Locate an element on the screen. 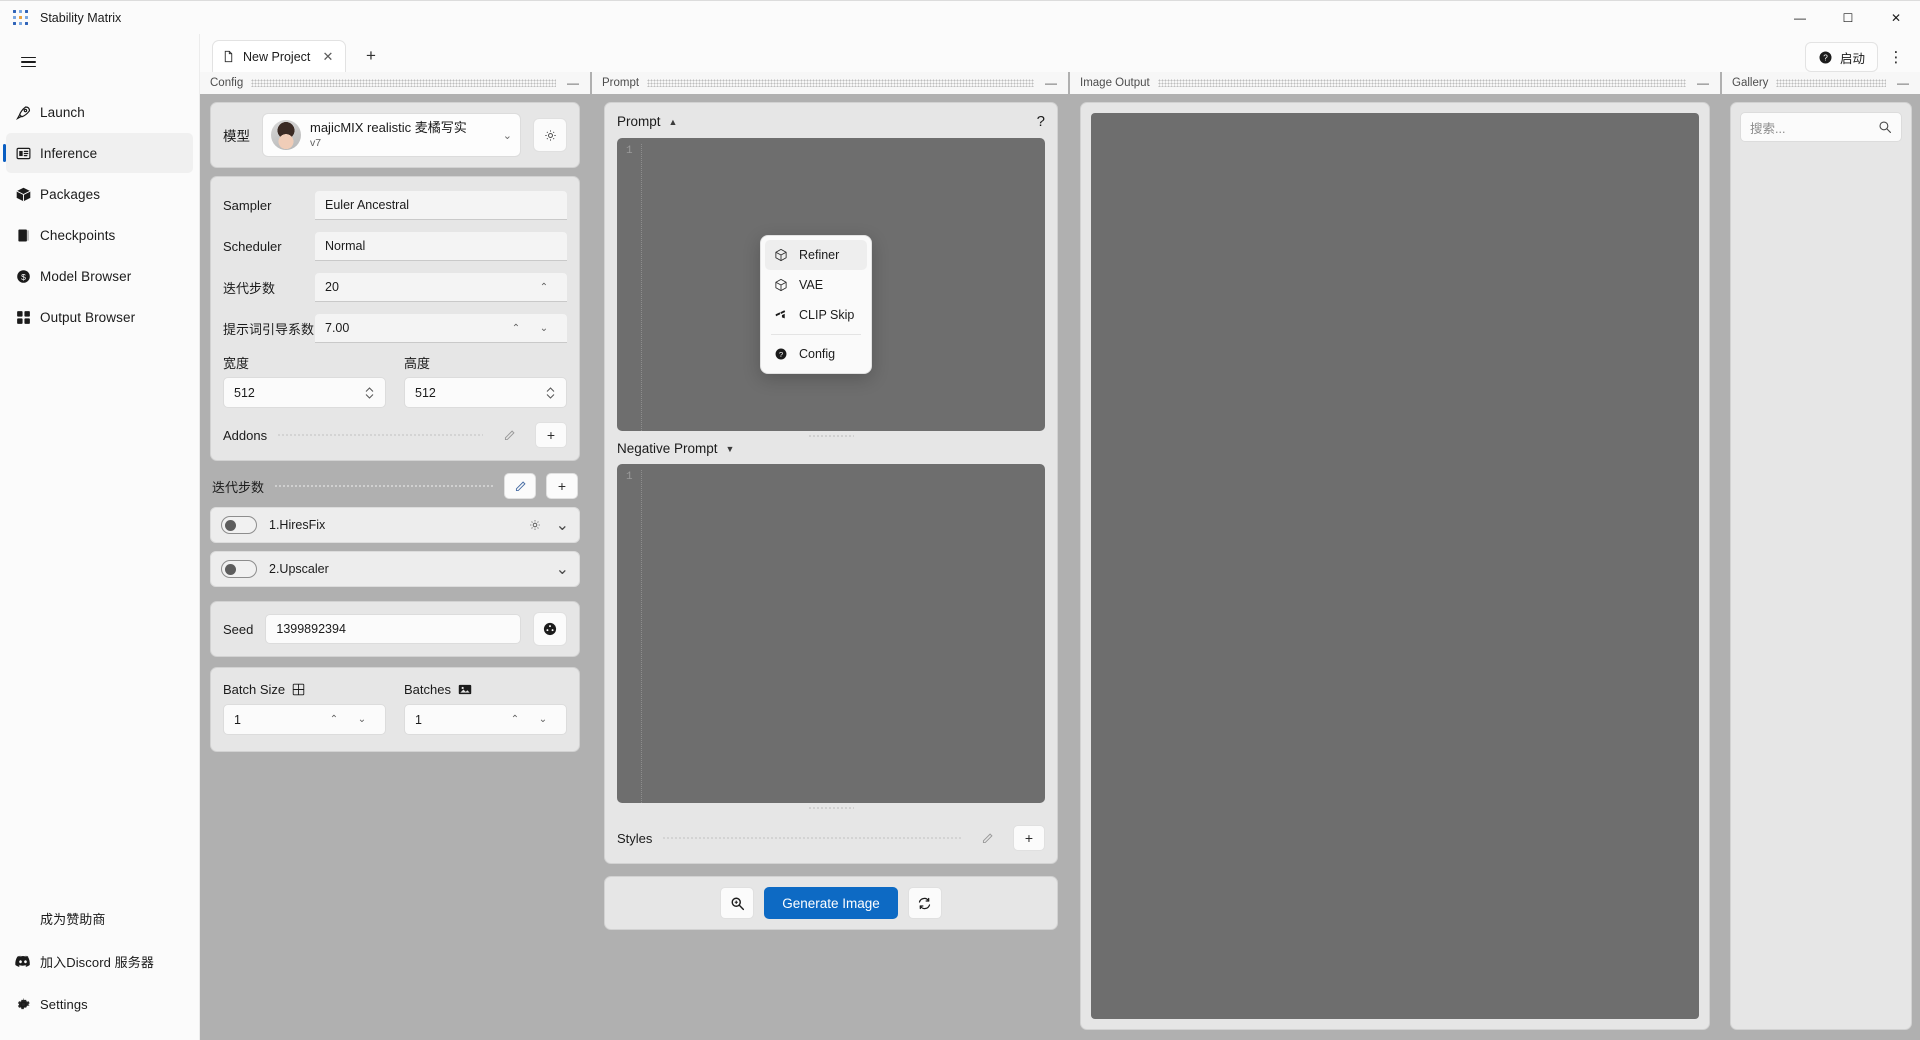 This screenshot has width=1920, height=1040. context-menu-item-refiner: Refiner is located at coordinates (816, 255).